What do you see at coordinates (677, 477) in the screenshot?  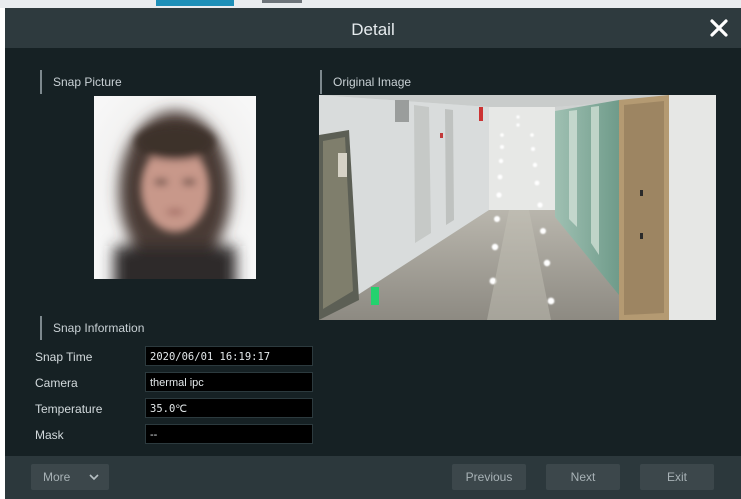 I see `exit-button: Exit` at bounding box center [677, 477].